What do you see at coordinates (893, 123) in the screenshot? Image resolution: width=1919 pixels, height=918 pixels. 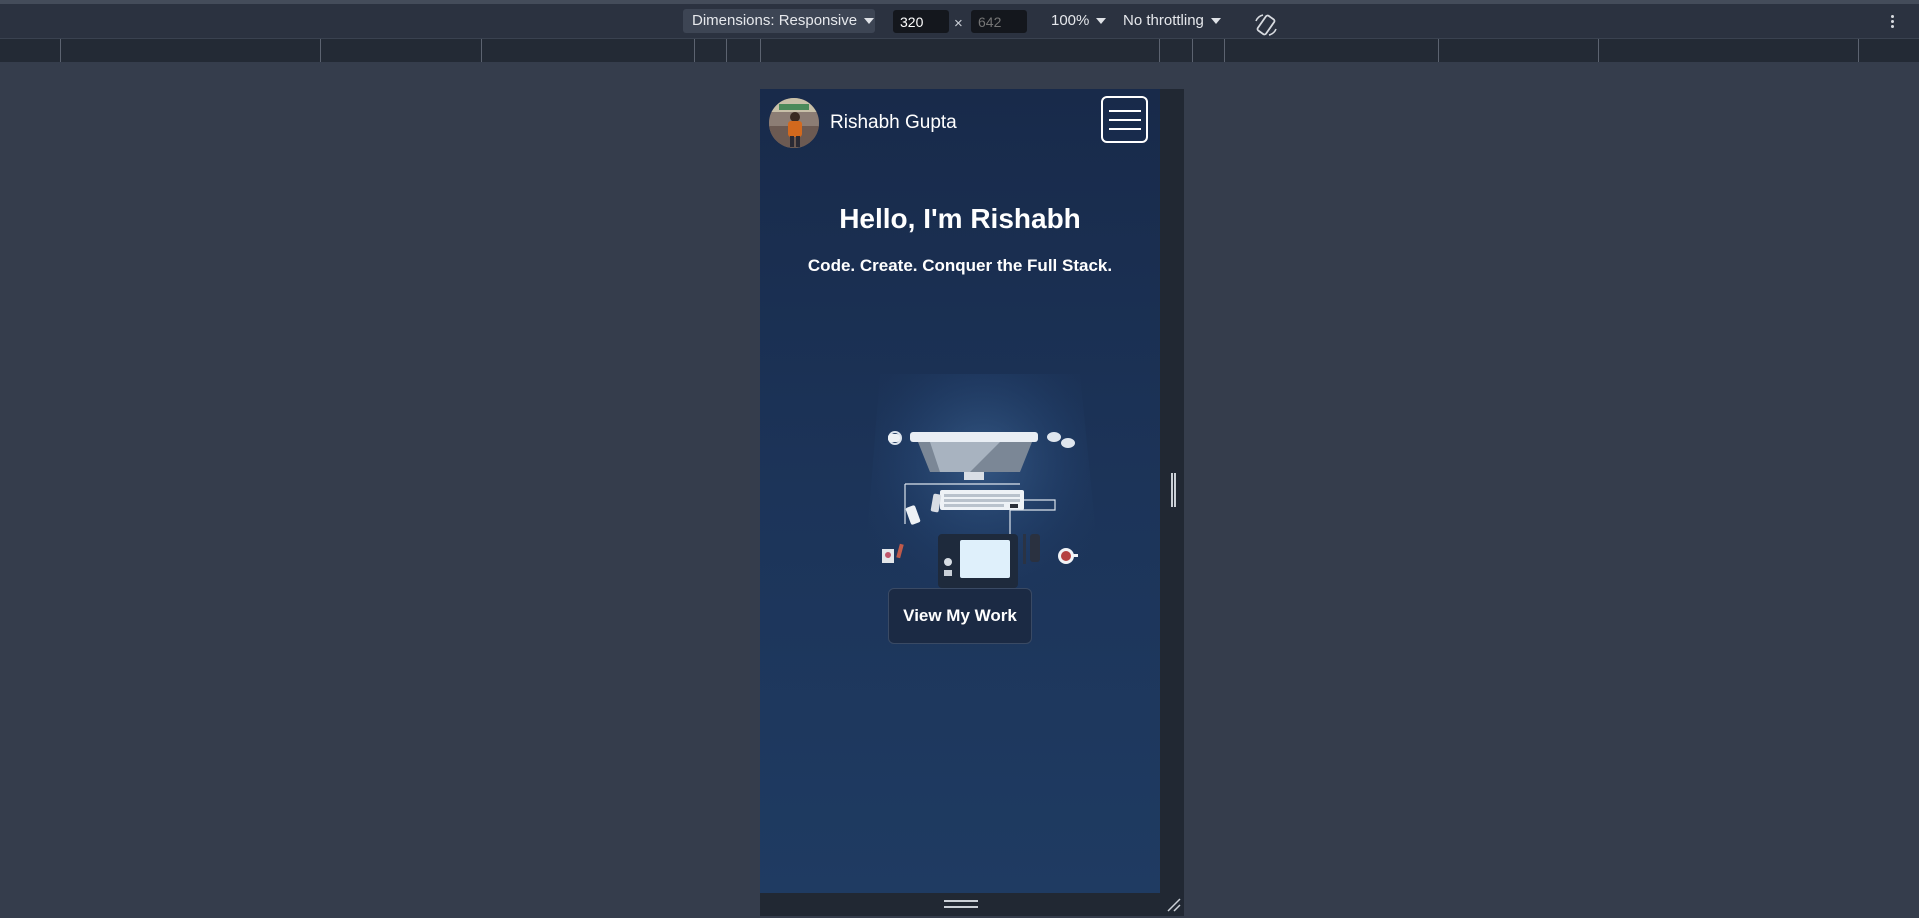 I see `brand-name: Rishabh Gupta` at bounding box center [893, 123].